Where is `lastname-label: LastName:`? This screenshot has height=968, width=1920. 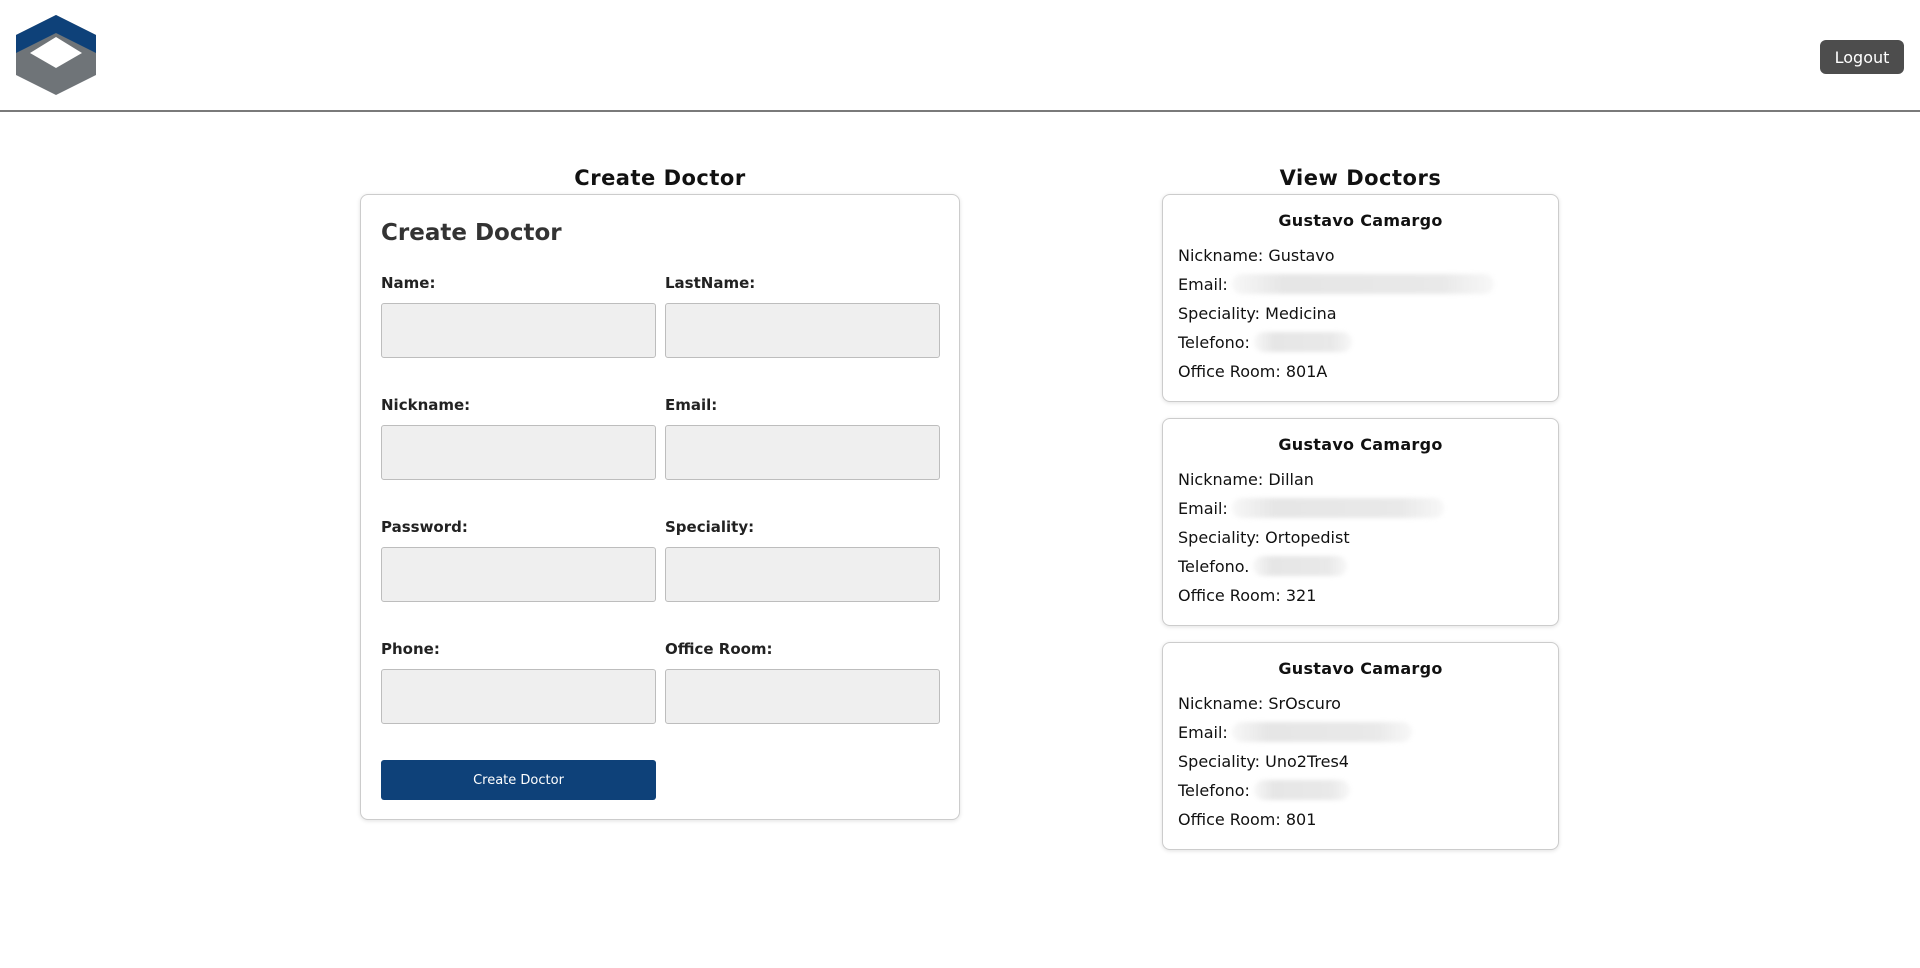
lastname-label: LastName: is located at coordinates (710, 283).